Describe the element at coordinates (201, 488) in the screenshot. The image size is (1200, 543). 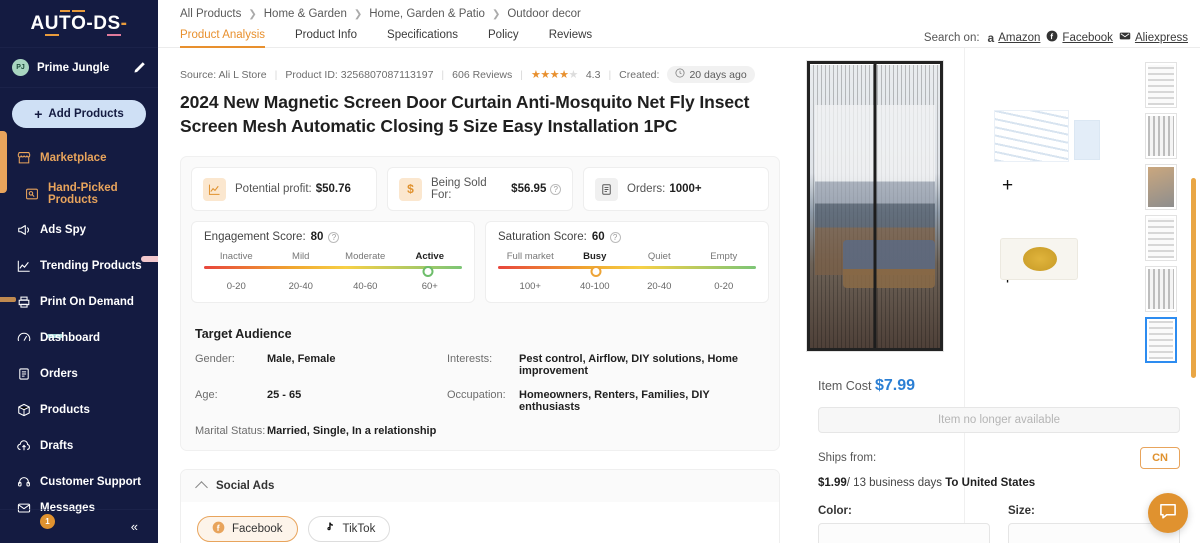
I see `chevron-up-icon` at that location.